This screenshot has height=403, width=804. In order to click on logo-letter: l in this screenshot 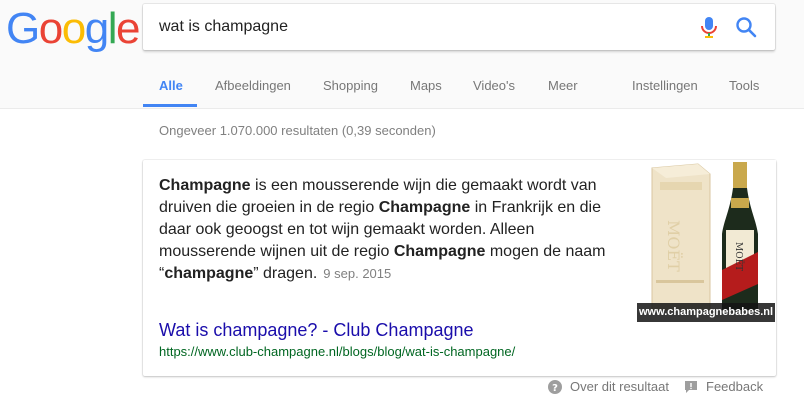, I will do `click(112, 28)`.